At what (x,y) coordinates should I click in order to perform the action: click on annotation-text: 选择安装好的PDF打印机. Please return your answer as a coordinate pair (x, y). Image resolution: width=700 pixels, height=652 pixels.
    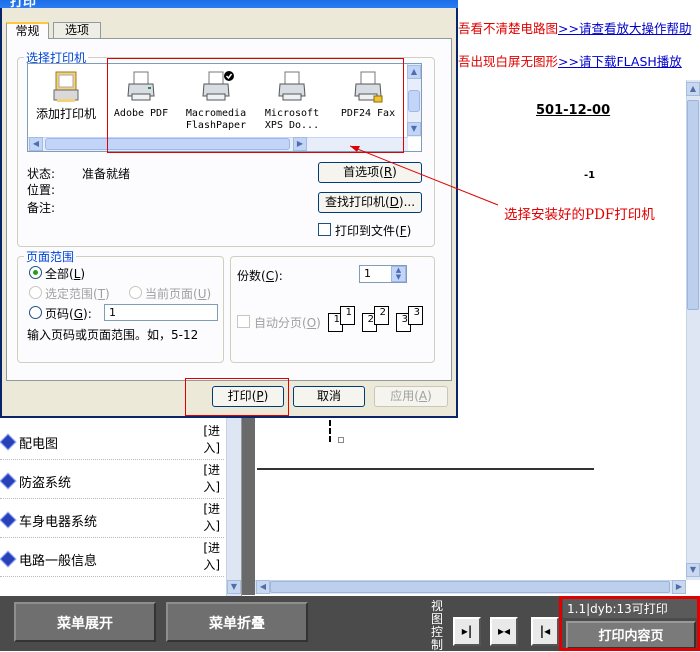
    Looking at the image, I should click on (579, 215).